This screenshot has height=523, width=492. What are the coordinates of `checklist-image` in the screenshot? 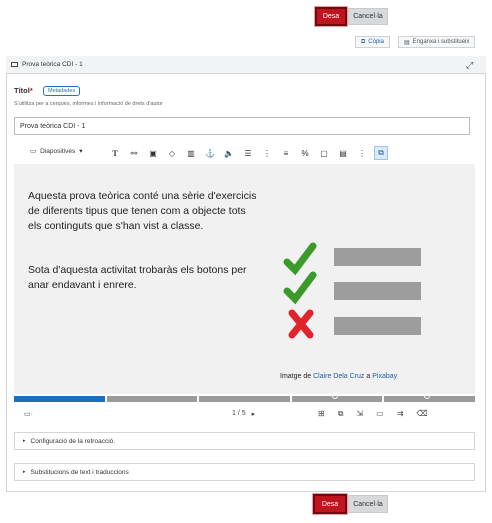 It's located at (352, 290).